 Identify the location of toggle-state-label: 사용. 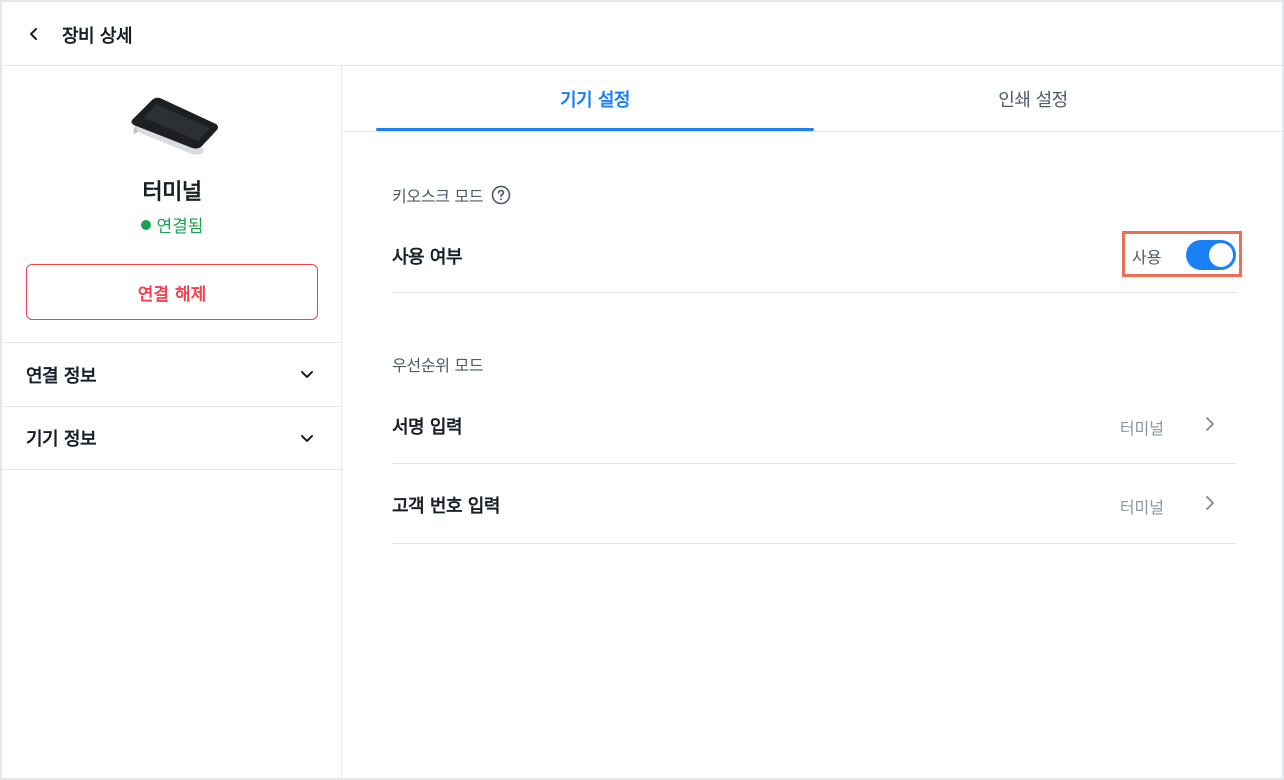
(1147, 257).